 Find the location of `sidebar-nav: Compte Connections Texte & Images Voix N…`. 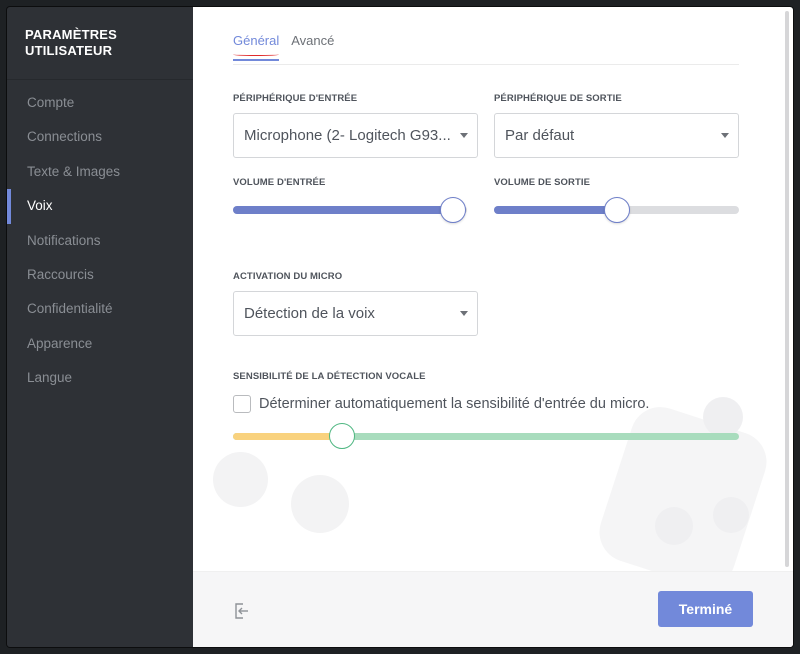

sidebar-nav: Compte Connections Texte & Images Voix N… is located at coordinates (100, 241).